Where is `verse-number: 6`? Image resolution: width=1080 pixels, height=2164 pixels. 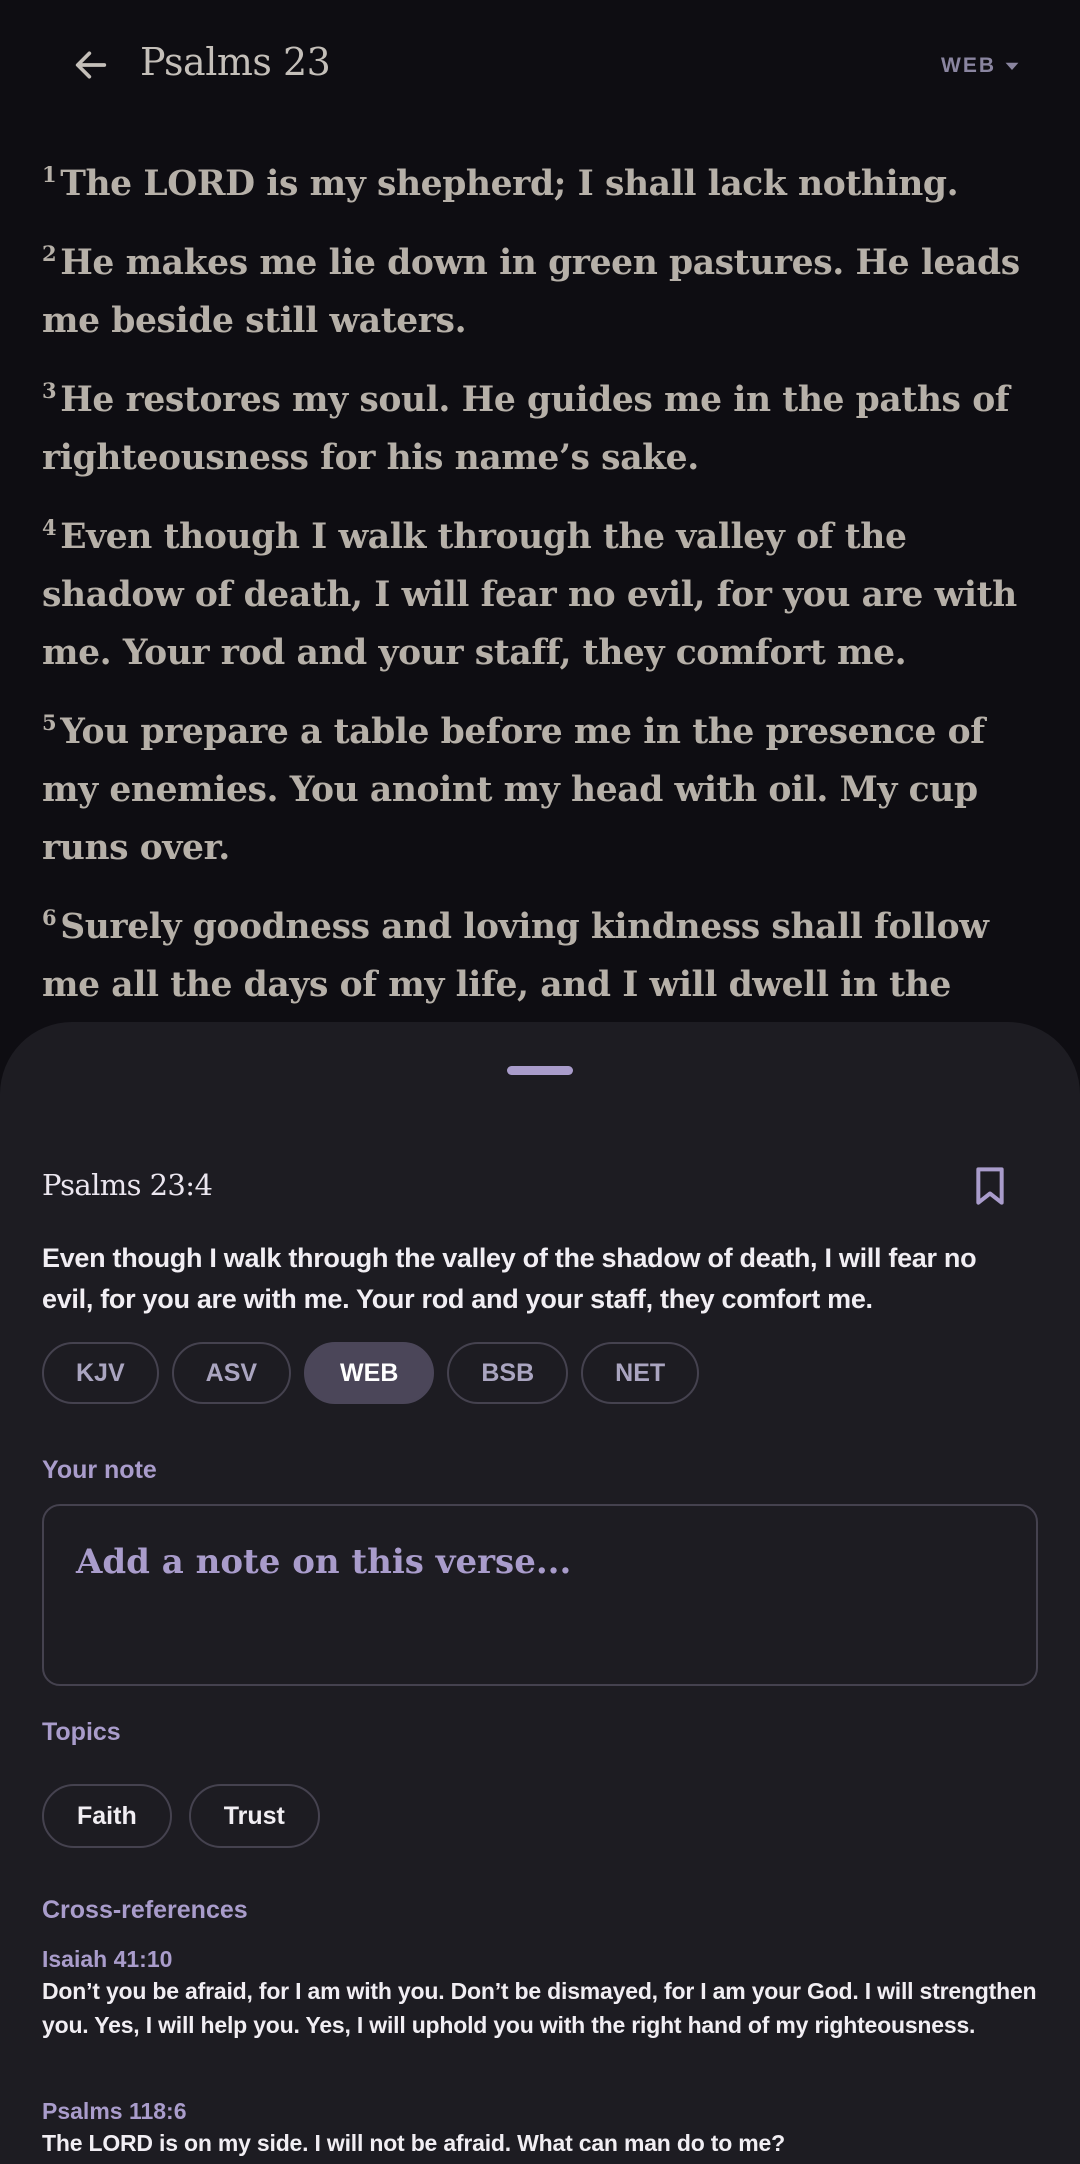
verse-number: 6 is located at coordinates (49, 917).